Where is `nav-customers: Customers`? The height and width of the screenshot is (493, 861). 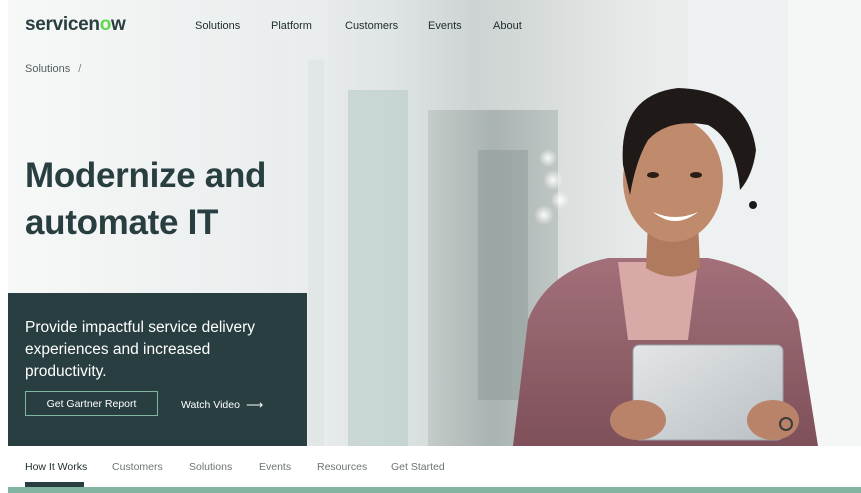
nav-customers: Customers is located at coordinates (371, 26).